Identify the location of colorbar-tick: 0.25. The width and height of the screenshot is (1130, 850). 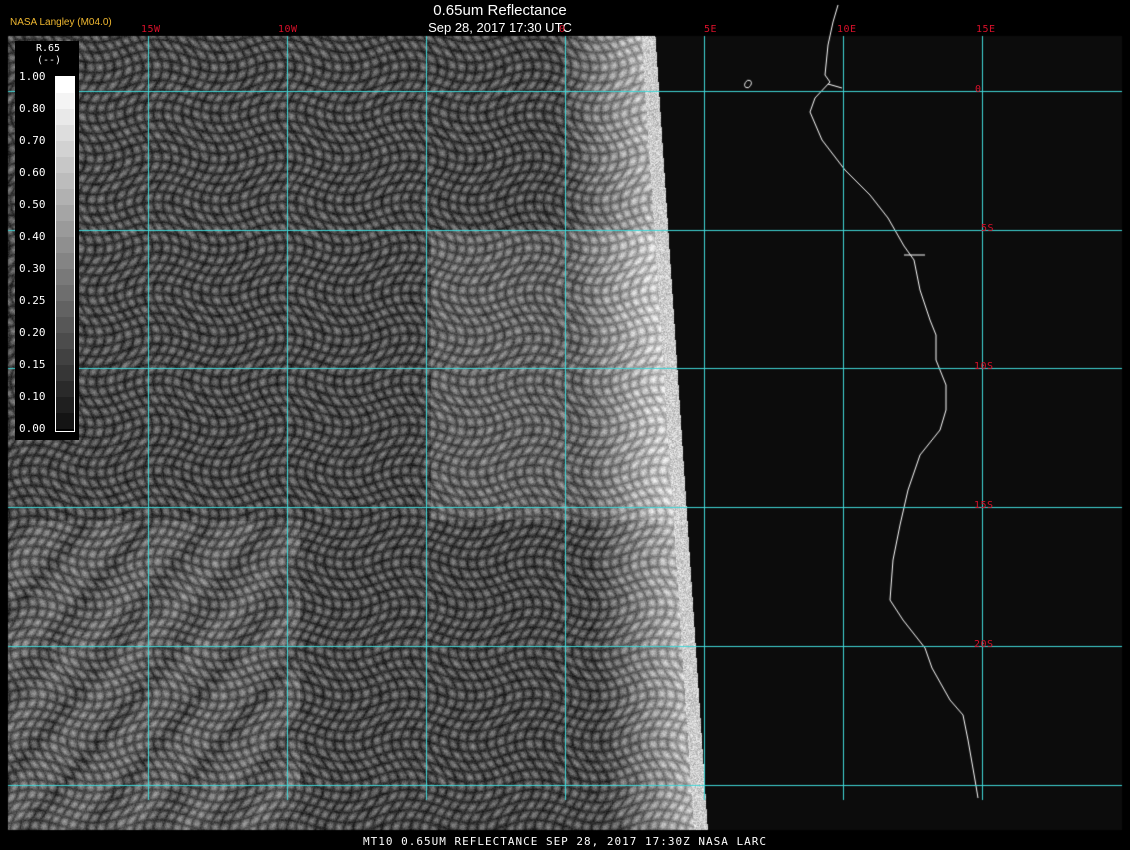
(32, 300).